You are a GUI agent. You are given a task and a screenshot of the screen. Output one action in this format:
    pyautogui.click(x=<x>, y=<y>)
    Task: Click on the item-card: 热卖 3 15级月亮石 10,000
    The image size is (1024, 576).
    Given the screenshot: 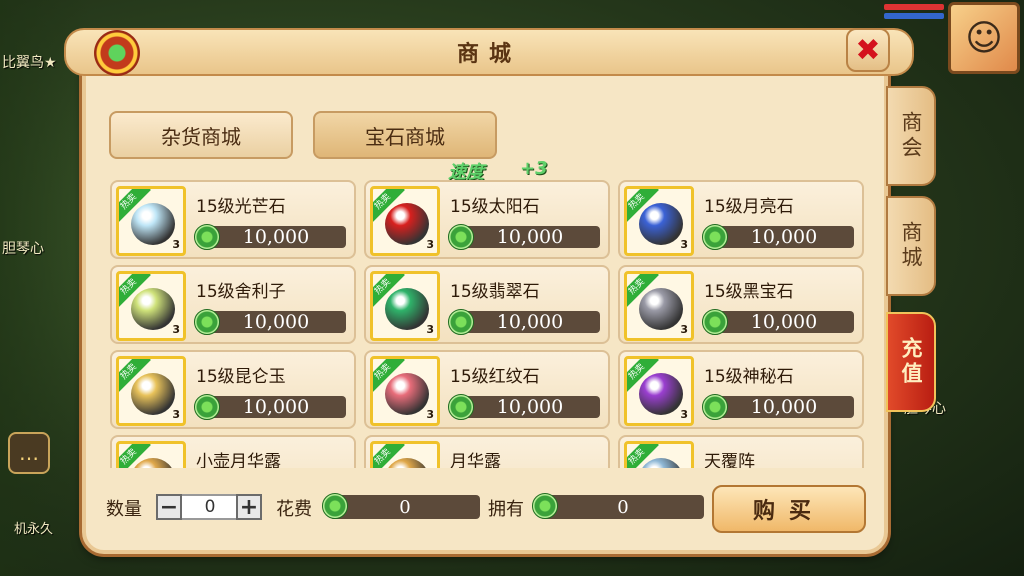 What is the action you would take?
    pyautogui.click(x=741, y=219)
    